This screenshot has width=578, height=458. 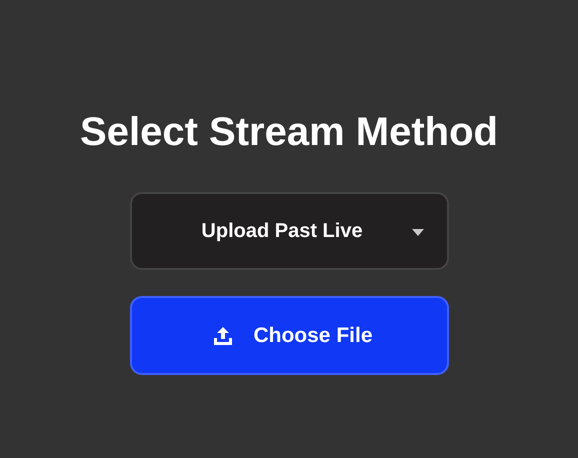 What do you see at coordinates (289, 132) in the screenshot?
I see `page-title: Select Stream Method` at bounding box center [289, 132].